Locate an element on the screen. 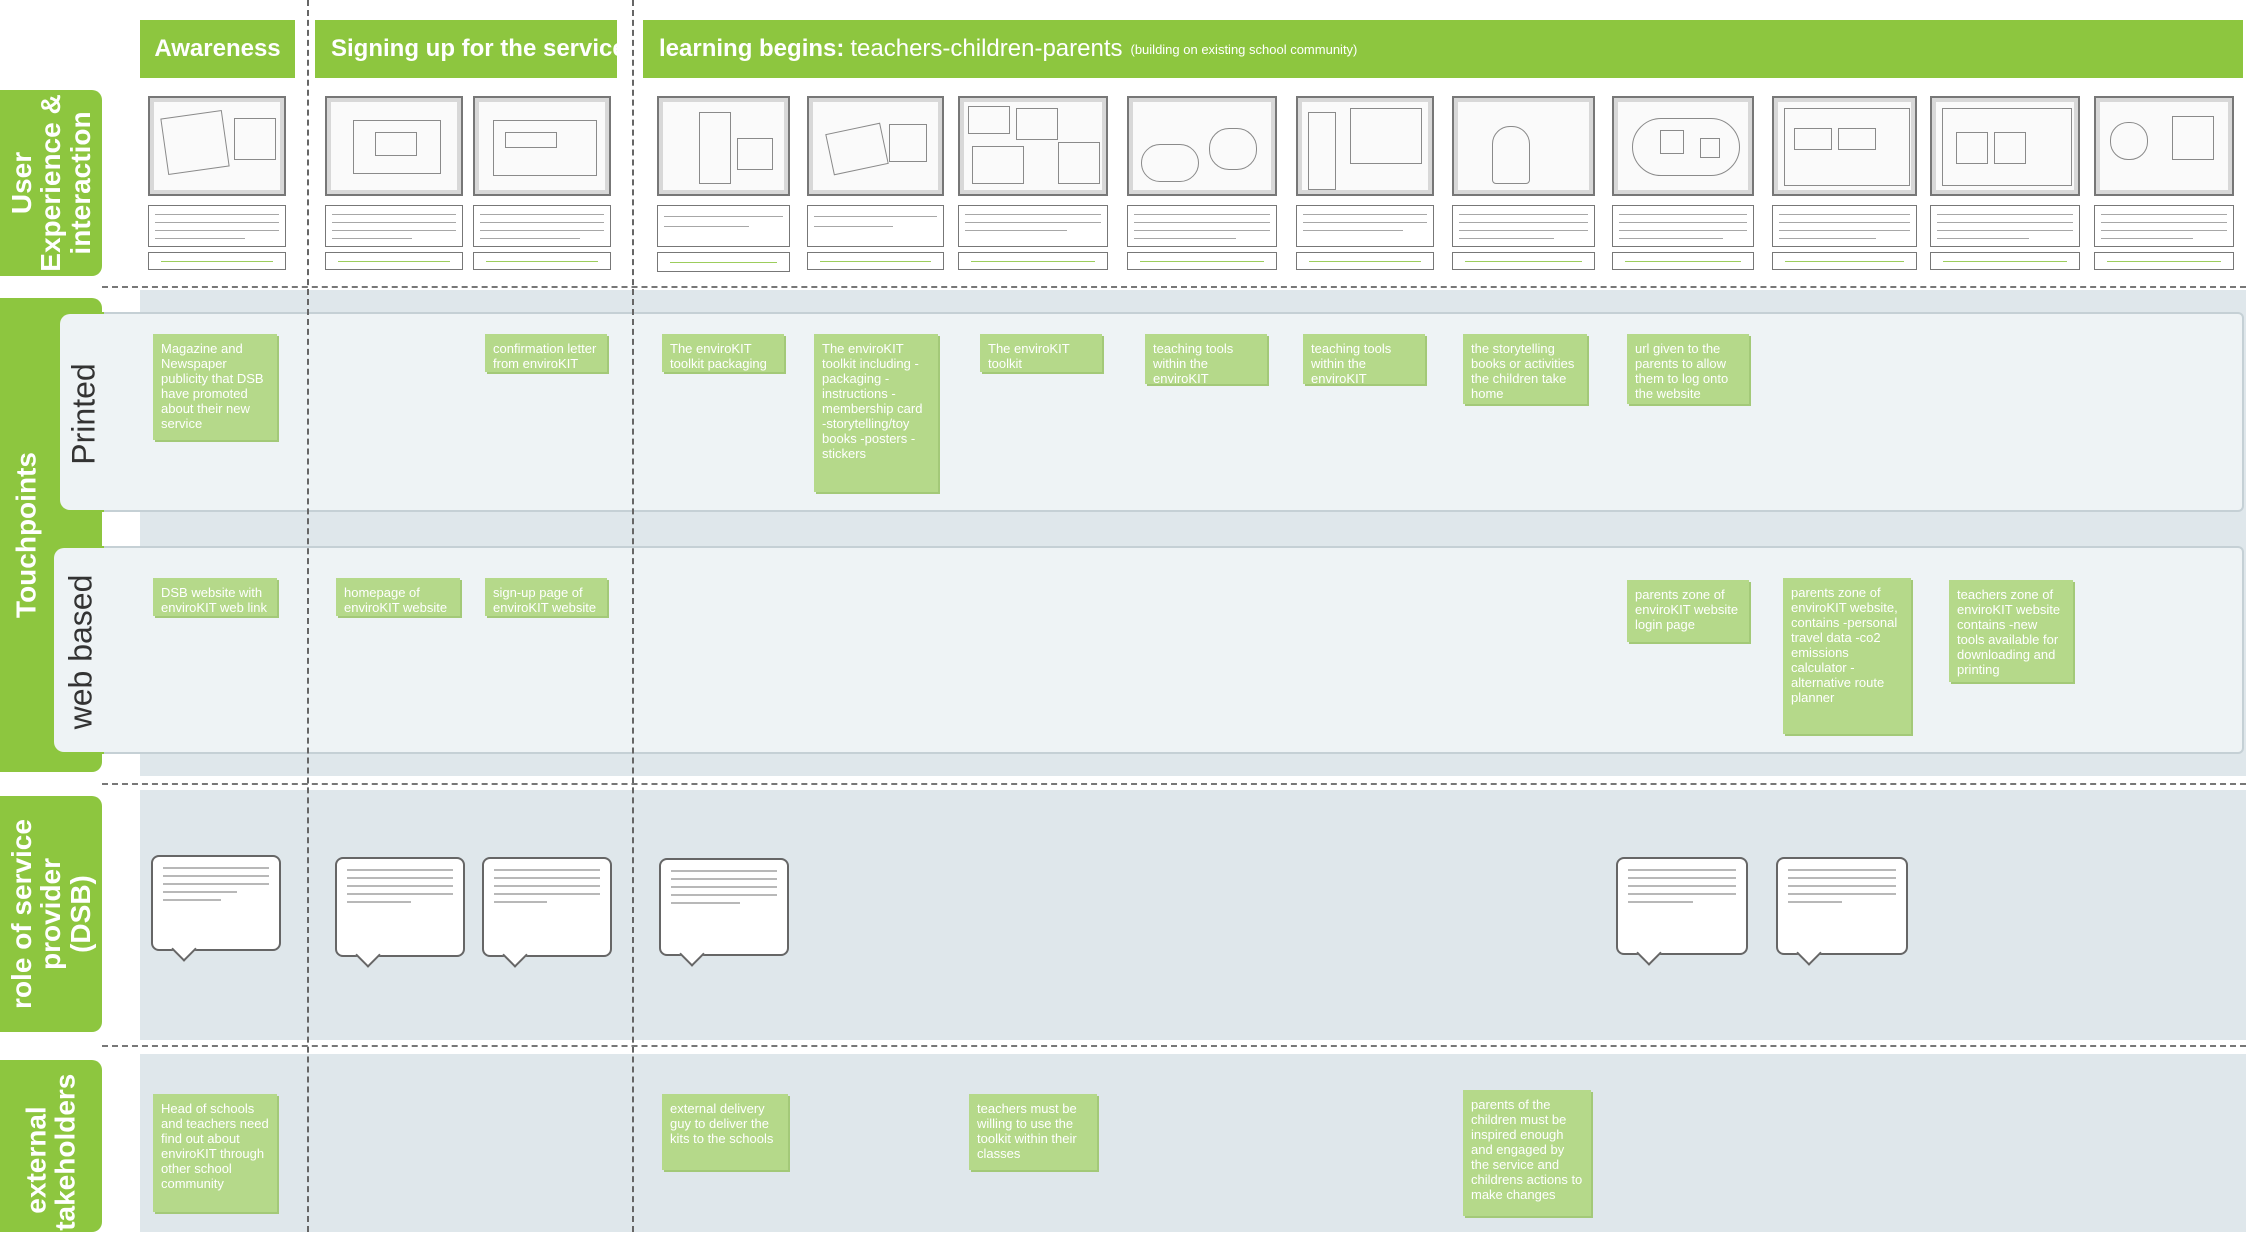  role-bubble-parents-website is located at coordinates (1682, 906).